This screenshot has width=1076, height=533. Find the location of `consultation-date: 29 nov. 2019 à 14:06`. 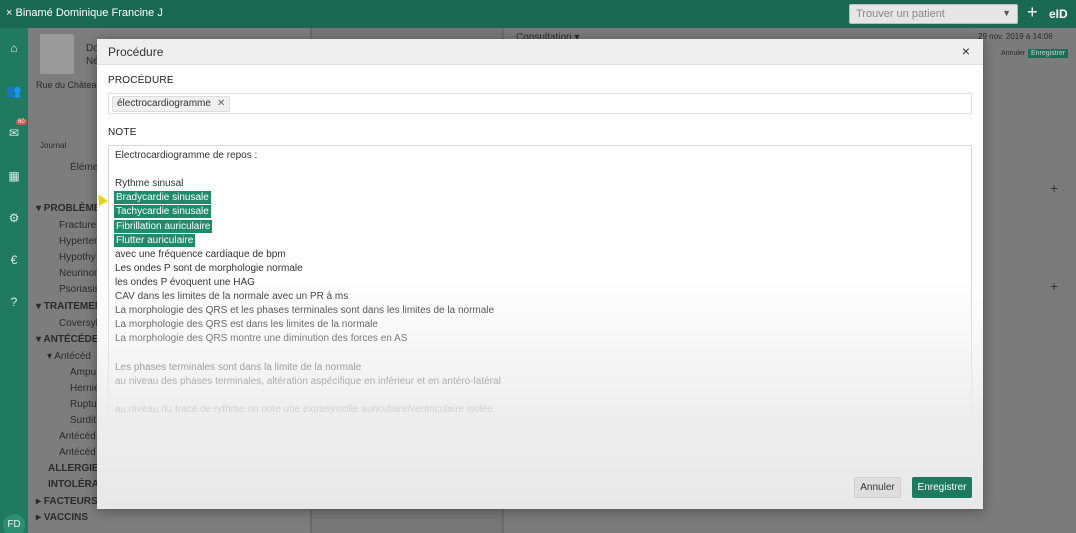

consultation-date: 29 nov. 2019 à 14:06 is located at coordinates (1015, 36).